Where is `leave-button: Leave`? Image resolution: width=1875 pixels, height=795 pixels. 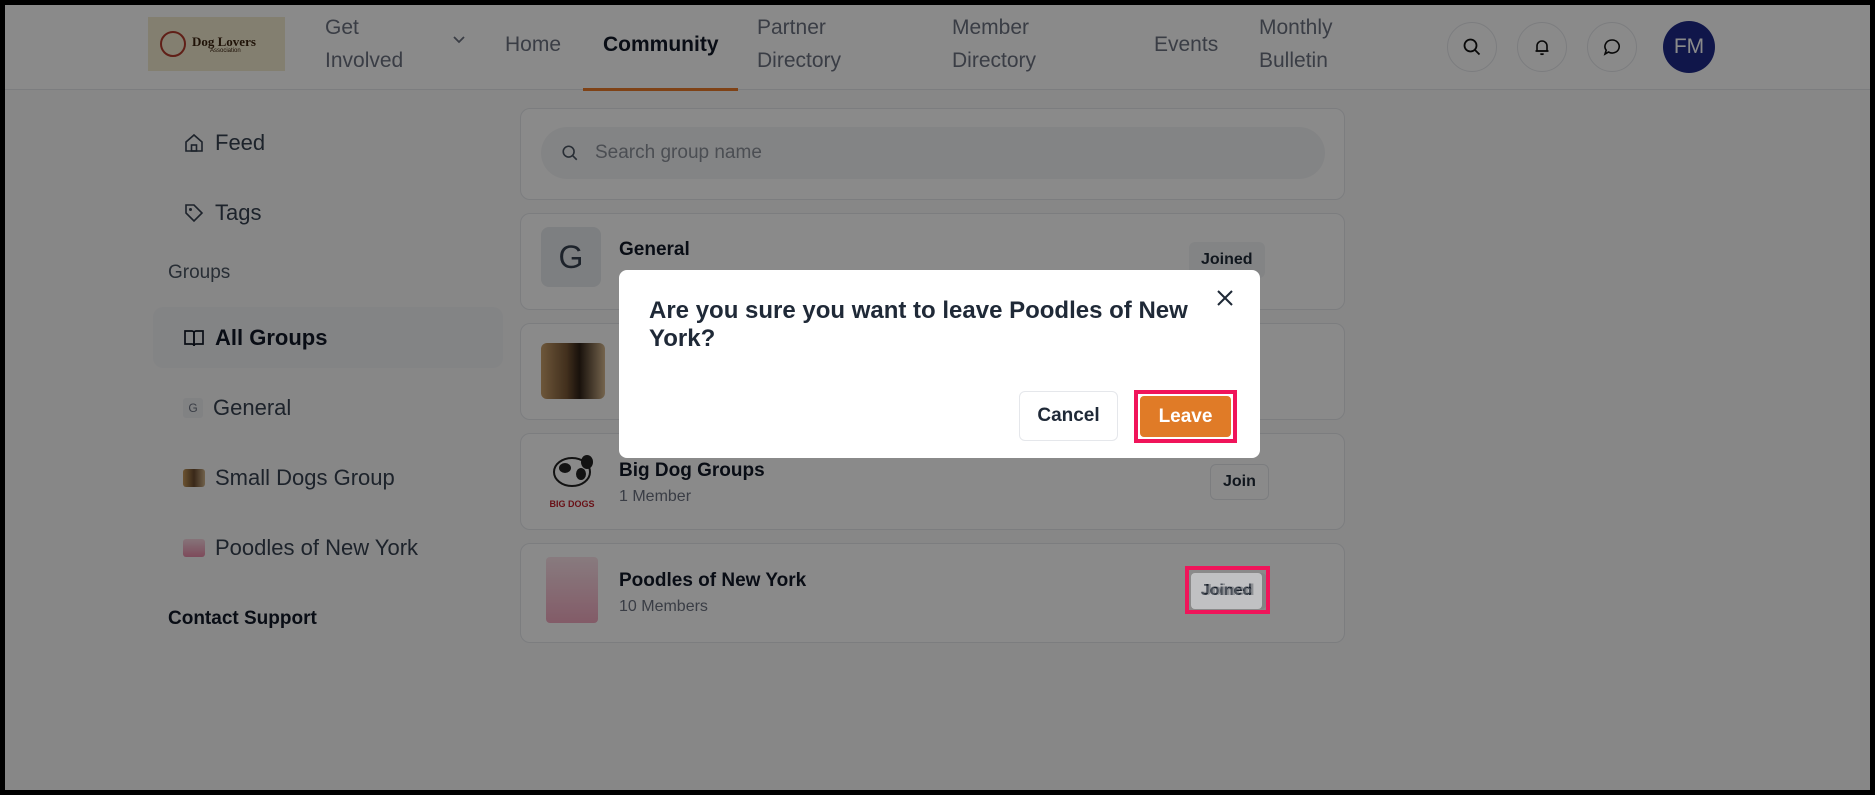 leave-button: Leave is located at coordinates (1185, 416).